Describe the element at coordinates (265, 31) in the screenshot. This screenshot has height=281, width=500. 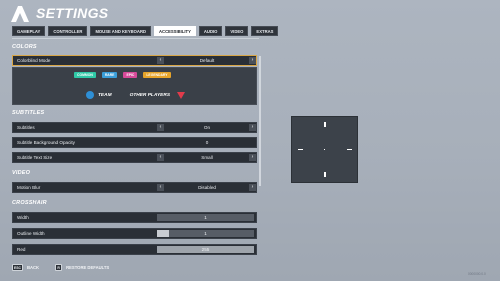
I see `tab-extras: EXTRAS` at that location.